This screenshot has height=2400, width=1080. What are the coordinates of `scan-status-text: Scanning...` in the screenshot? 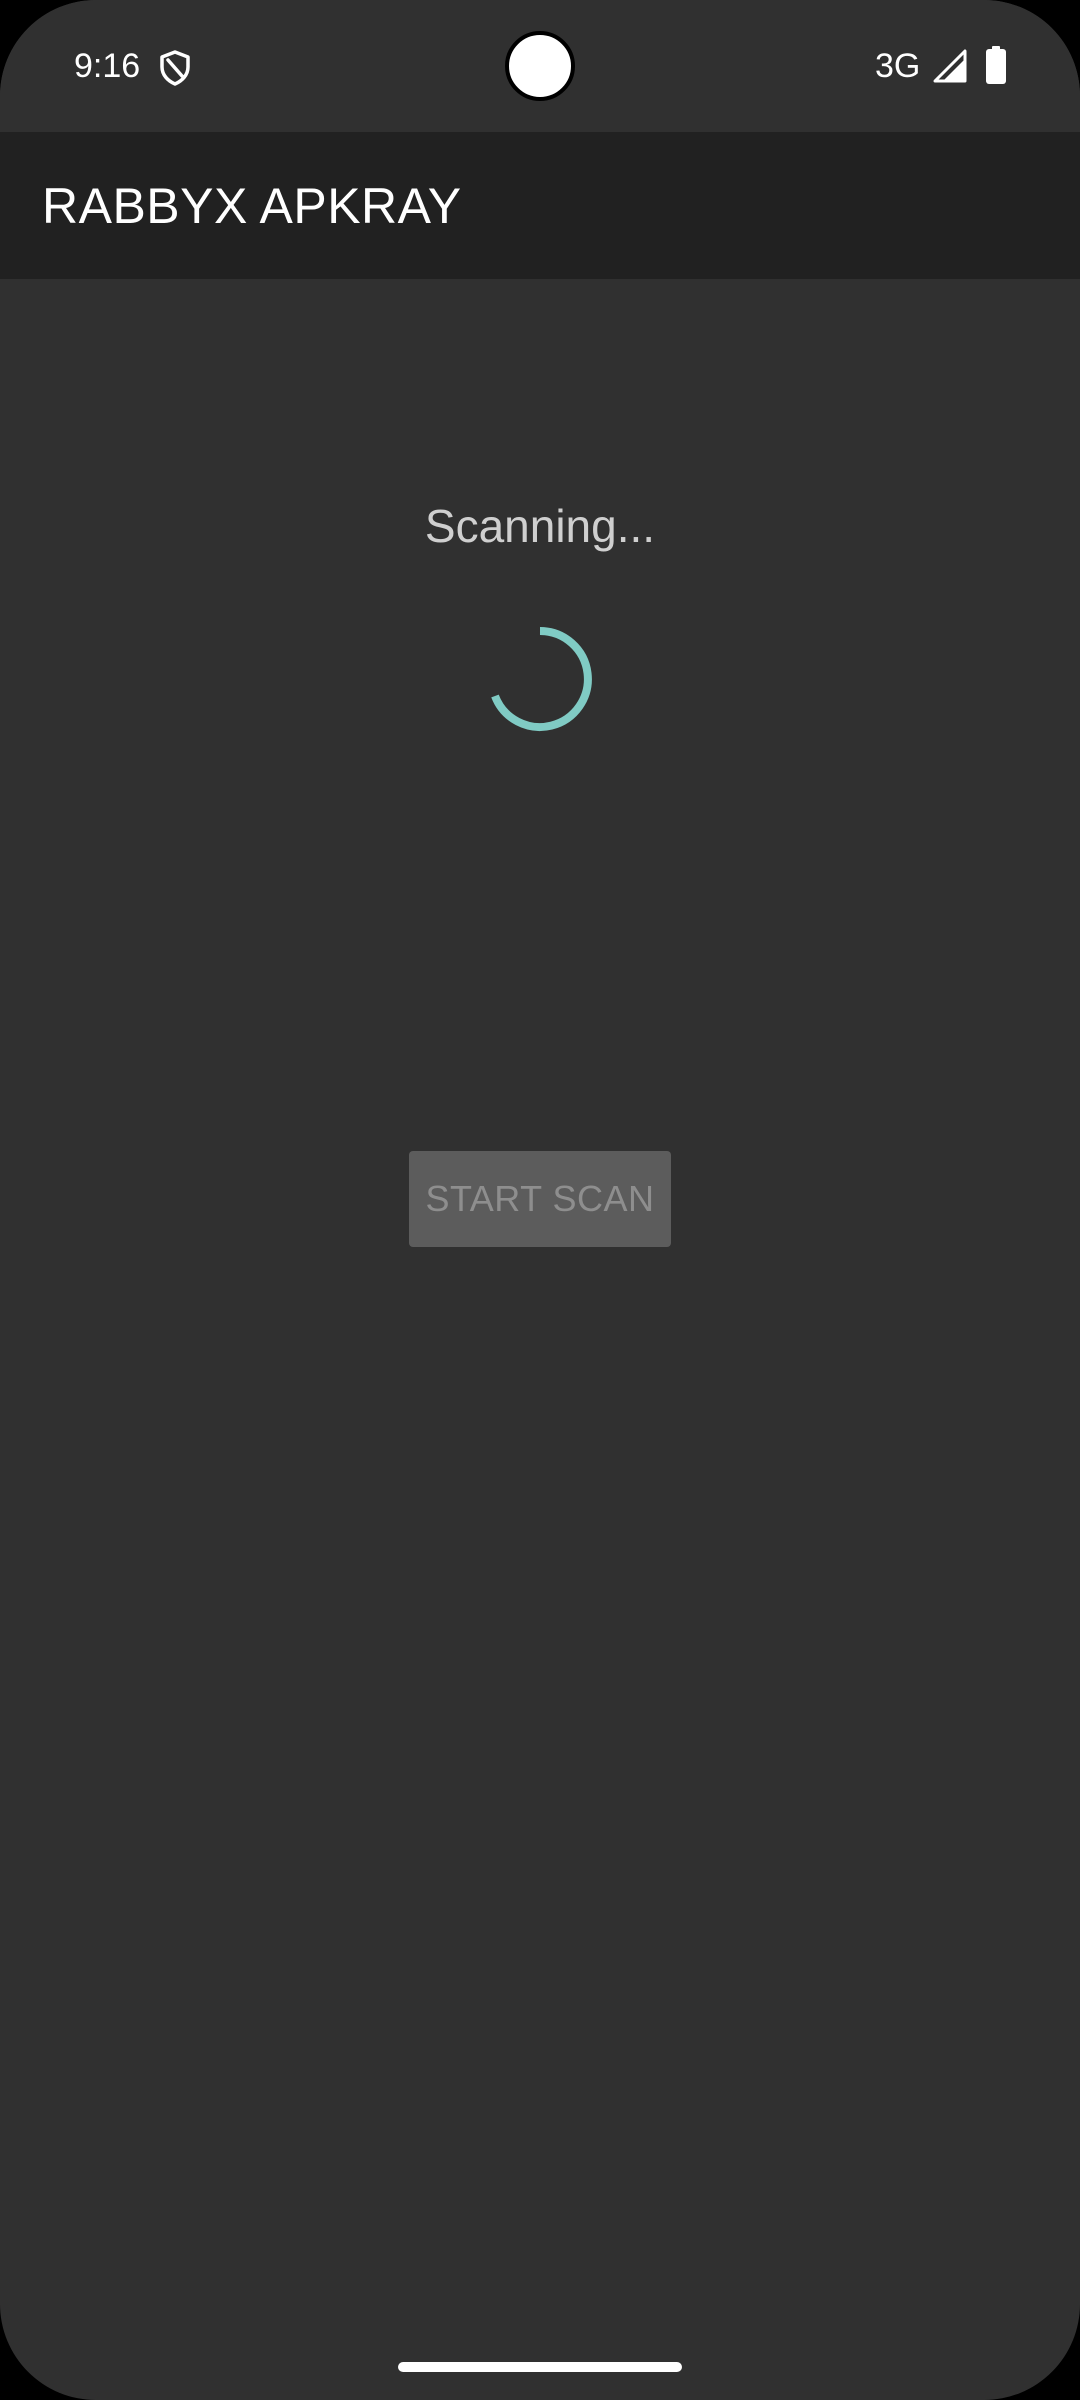 It's located at (540, 526).